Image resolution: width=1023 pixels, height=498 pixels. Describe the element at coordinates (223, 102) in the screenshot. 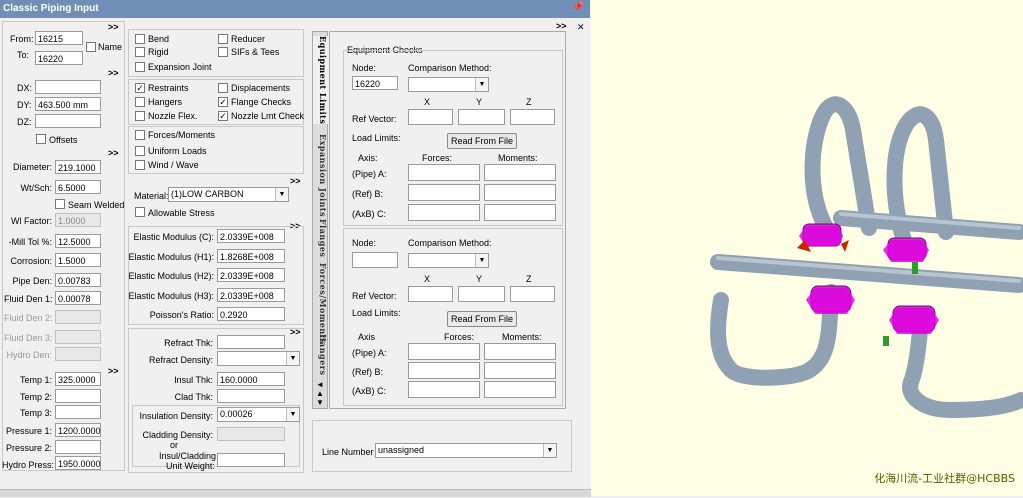

I see `flange-checks-checkbox: ✓` at that location.